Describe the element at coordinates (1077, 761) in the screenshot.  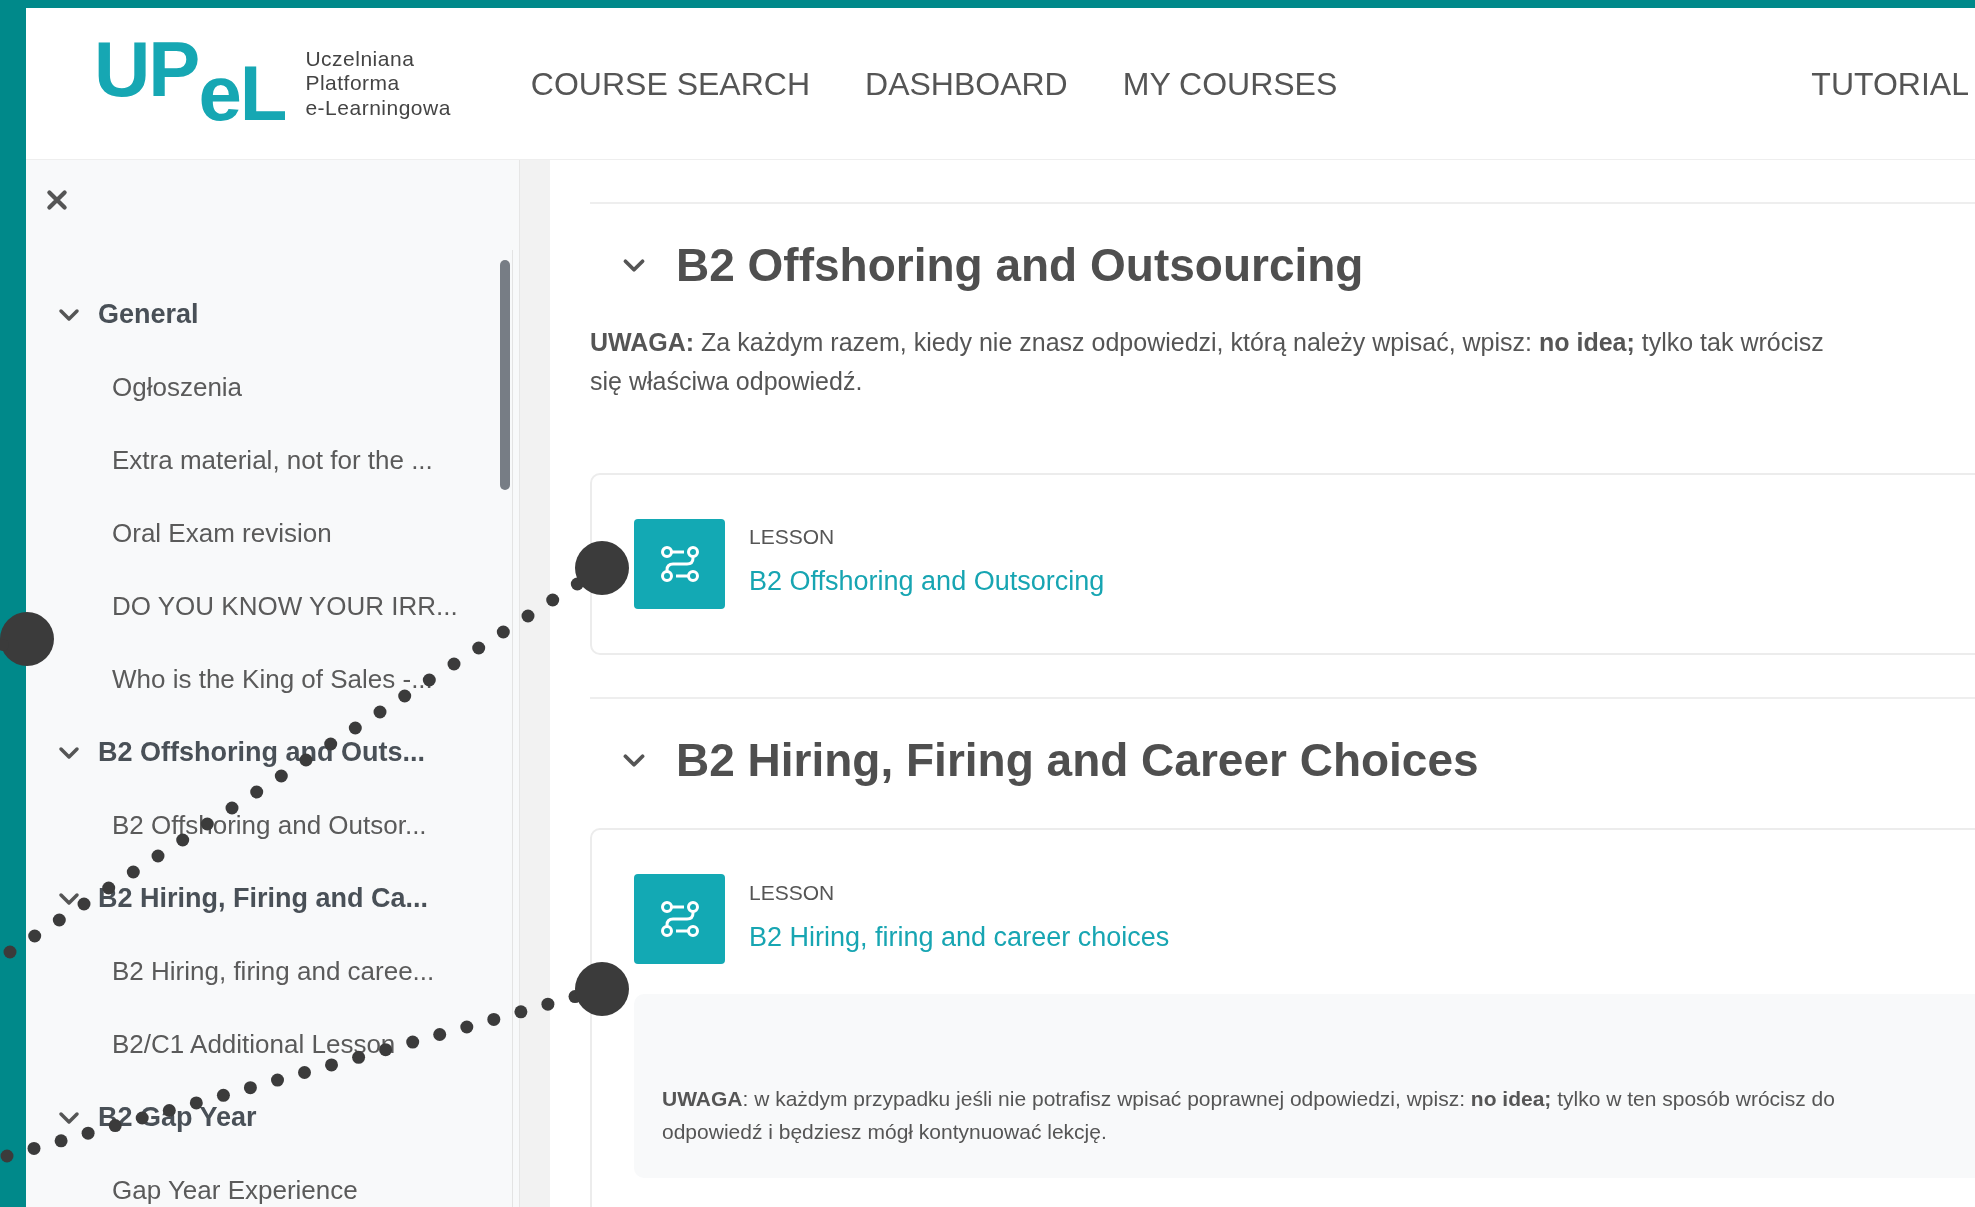
I see `section-heading: B2 Hiring, Firing and Career Choices` at that location.